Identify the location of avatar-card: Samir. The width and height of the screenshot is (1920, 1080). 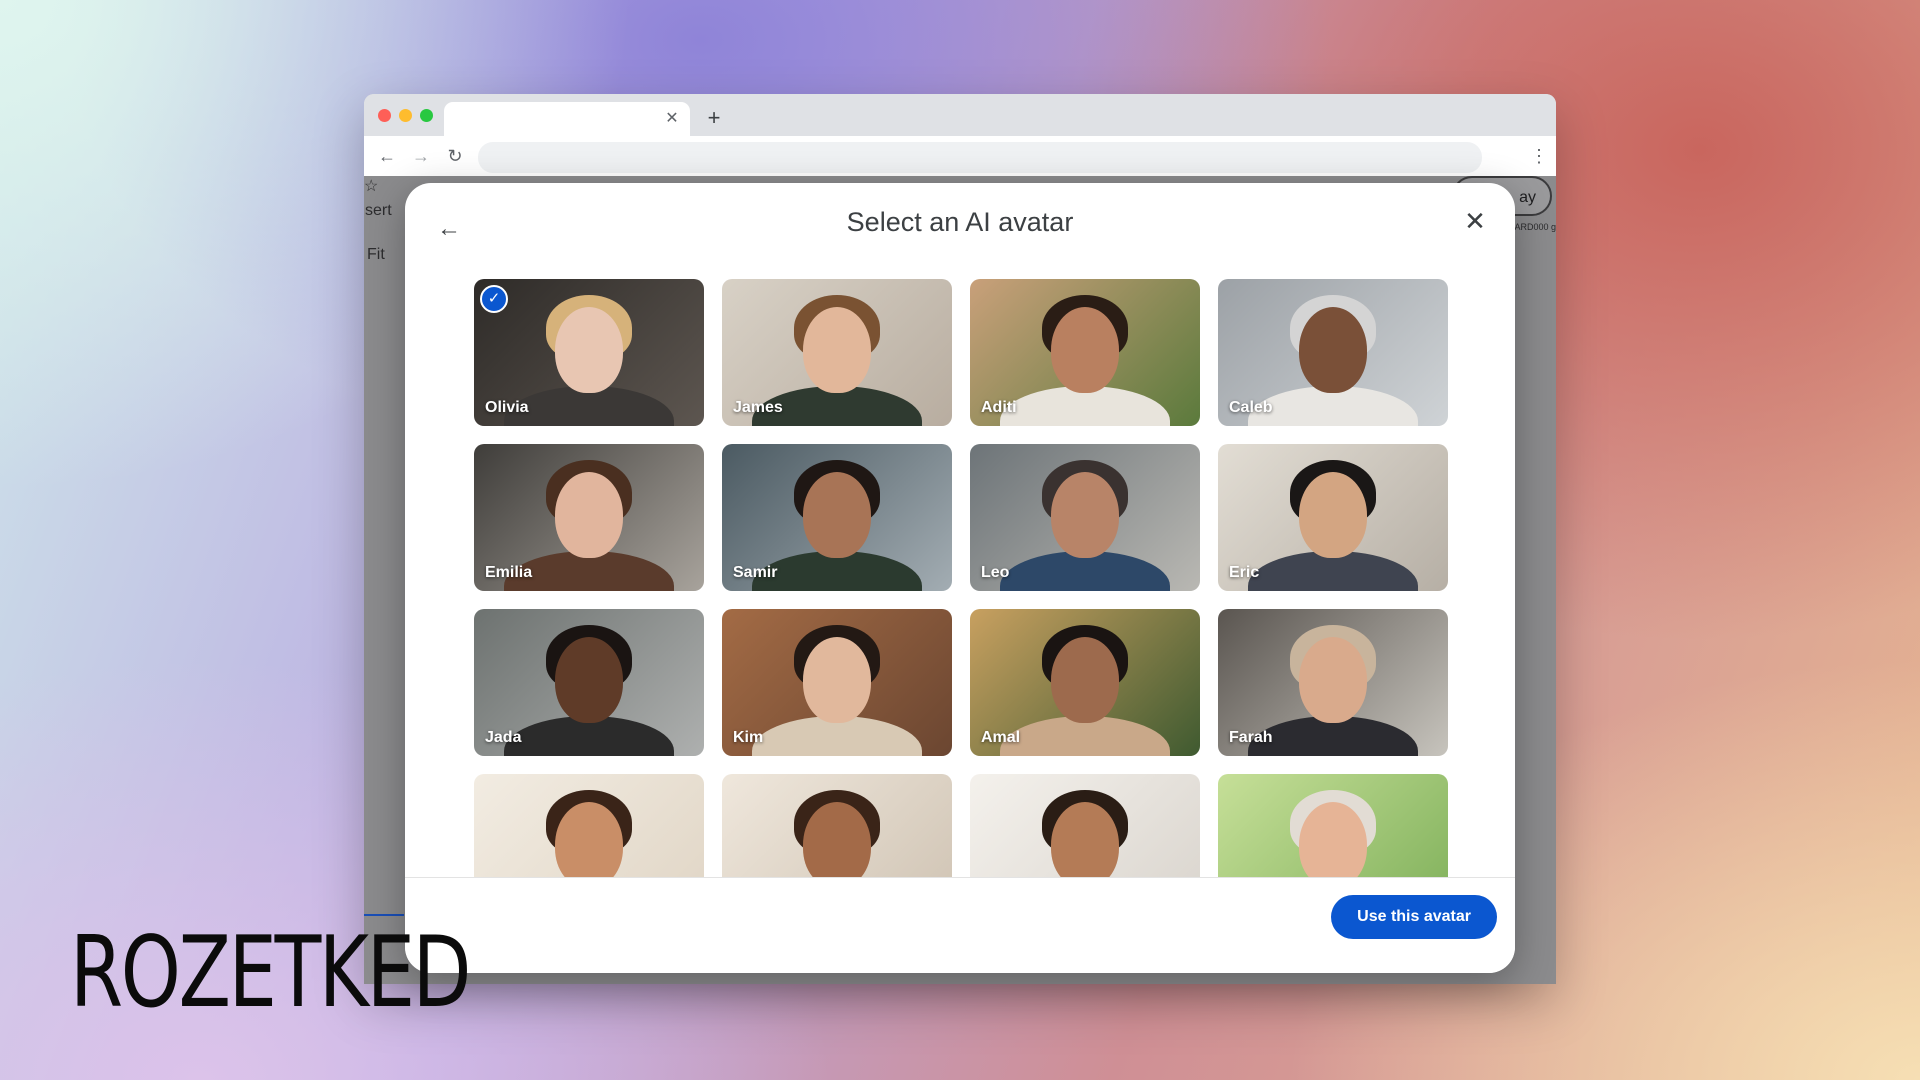
(837, 517).